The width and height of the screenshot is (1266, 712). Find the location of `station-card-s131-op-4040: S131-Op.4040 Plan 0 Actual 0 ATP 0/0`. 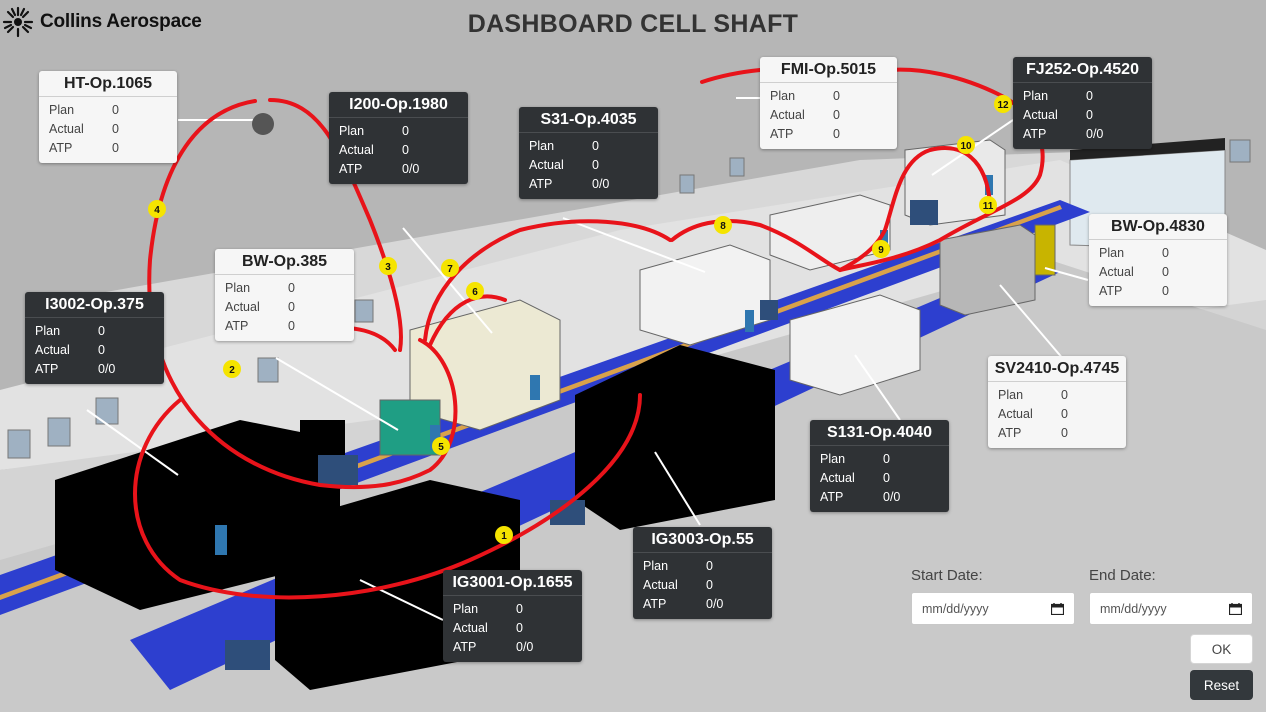

station-card-s131-op-4040: S131-Op.4040 Plan 0 Actual 0 ATP 0/0 is located at coordinates (879, 466).